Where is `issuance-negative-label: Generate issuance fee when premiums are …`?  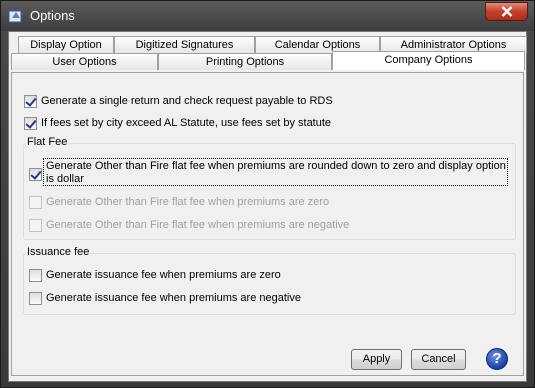 issuance-negative-label: Generate issuance fee when premiums are … is located at coordinates (173, 298).